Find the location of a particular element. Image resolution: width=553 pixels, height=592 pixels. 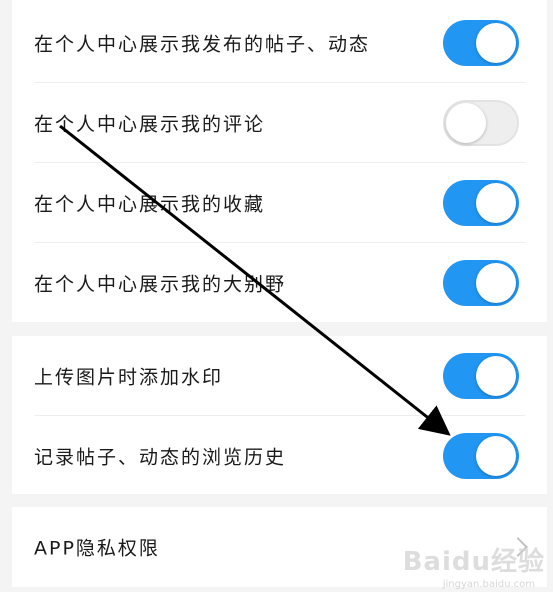

setting-row-watermark: 上传图片时添加水印 is located at coordinates (279, 376).